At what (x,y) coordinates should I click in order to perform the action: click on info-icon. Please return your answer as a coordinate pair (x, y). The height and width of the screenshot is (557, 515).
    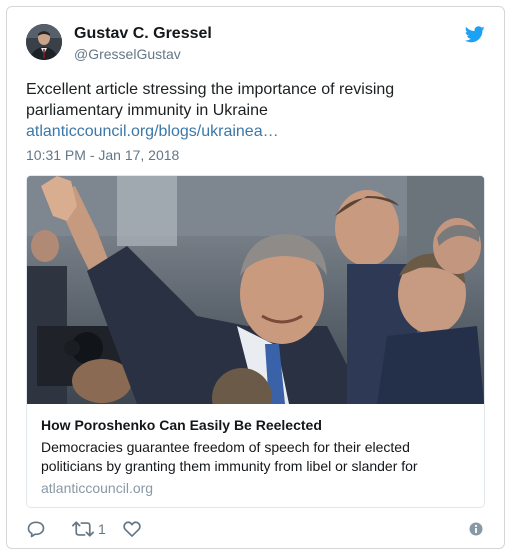
    Looking at the image, I should click on (476, 529).